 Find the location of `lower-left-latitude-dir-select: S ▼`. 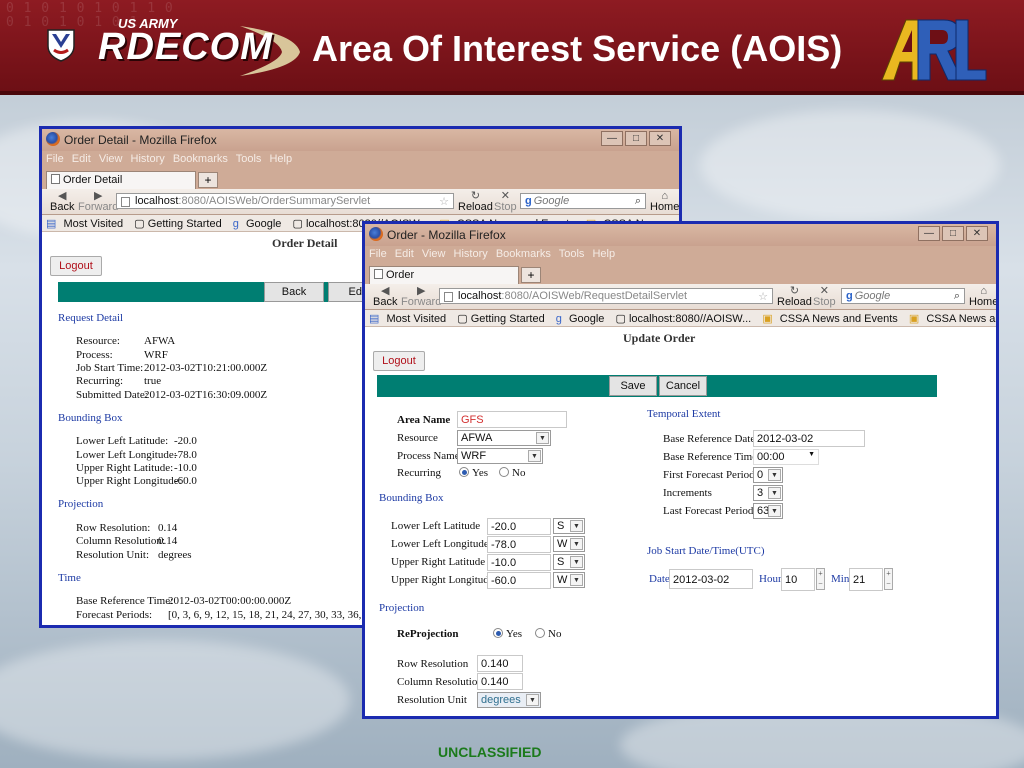

lower-left-latitude-dir-select: S ▼ is located at coordinates (569, 526).